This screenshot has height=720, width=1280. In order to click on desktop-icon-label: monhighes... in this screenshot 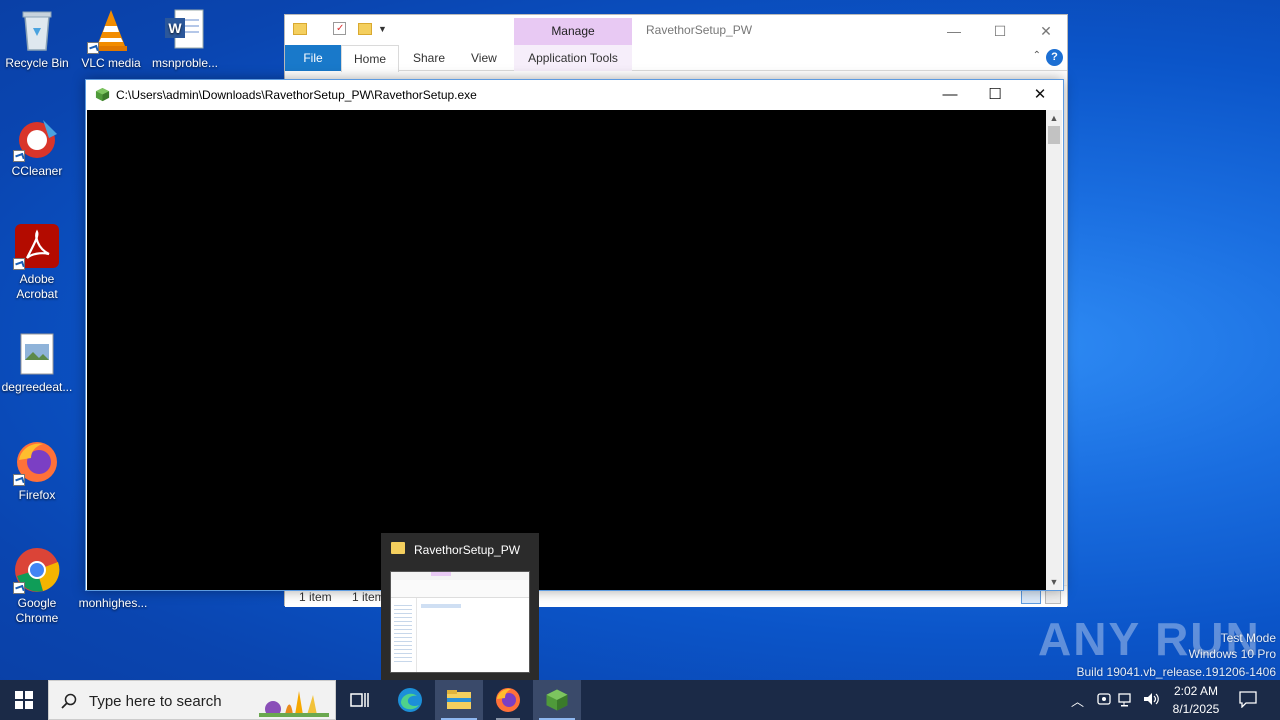, I will do `click(113, 603)`.